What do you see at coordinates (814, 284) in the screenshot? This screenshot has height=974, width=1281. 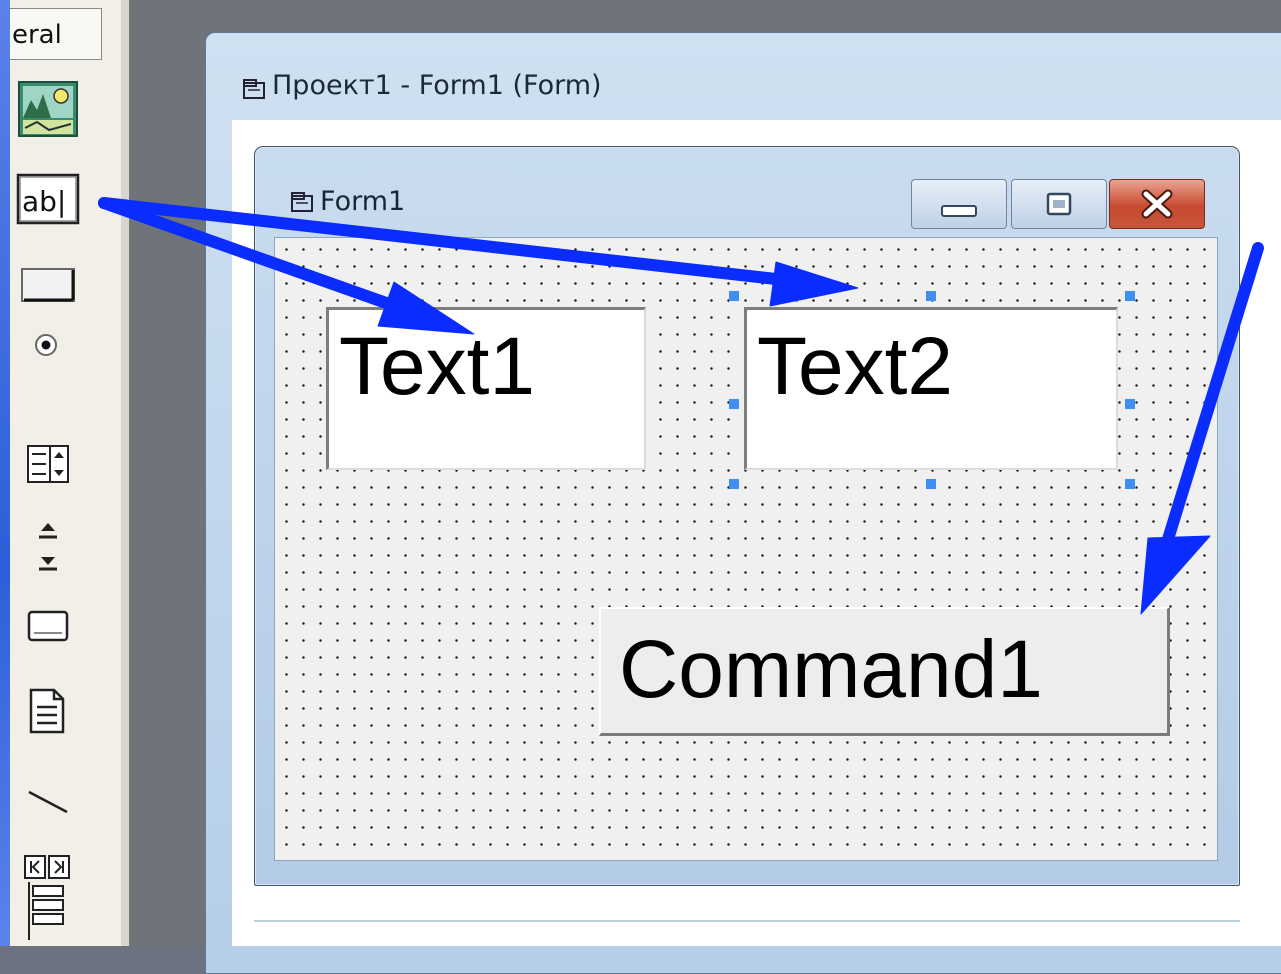 I see `arrowhead-text2` at bounding box center [814, 284].